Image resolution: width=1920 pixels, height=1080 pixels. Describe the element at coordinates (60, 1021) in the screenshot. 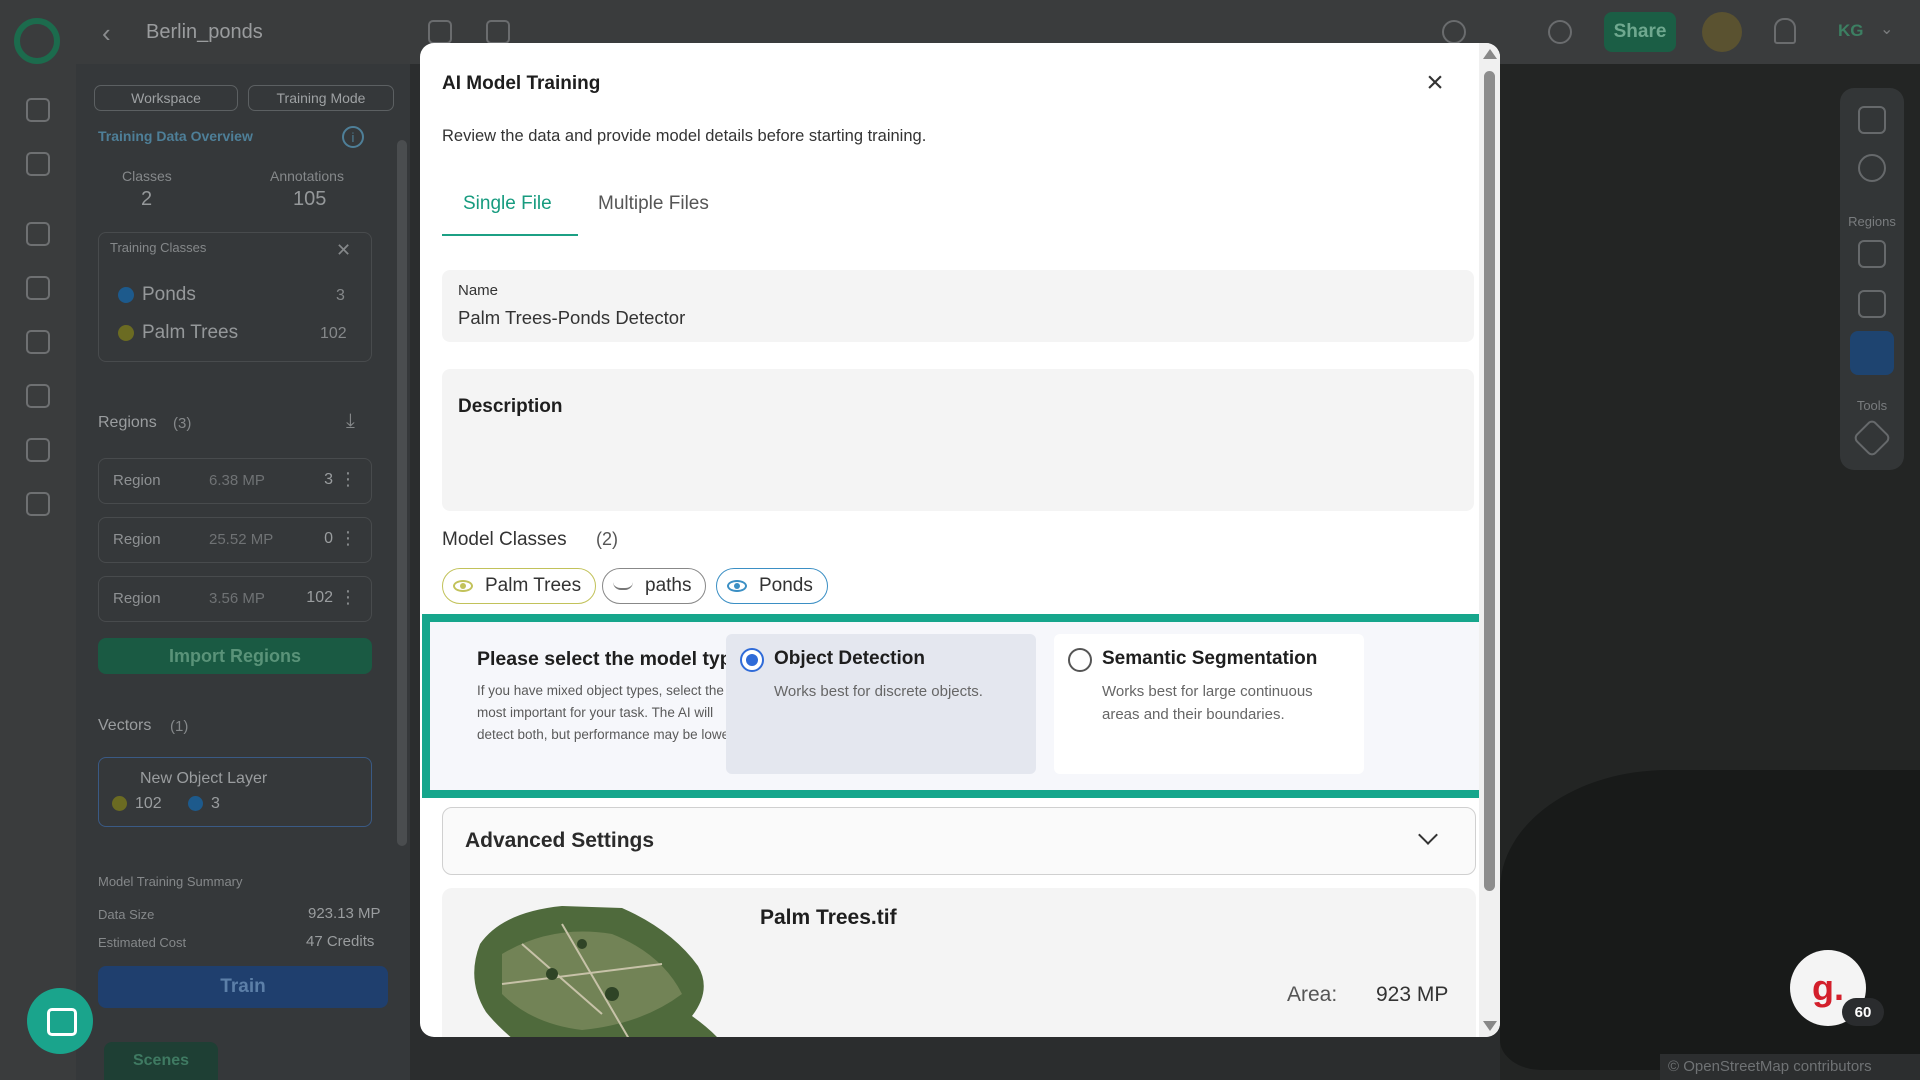

I see `chat-icon` at that location.